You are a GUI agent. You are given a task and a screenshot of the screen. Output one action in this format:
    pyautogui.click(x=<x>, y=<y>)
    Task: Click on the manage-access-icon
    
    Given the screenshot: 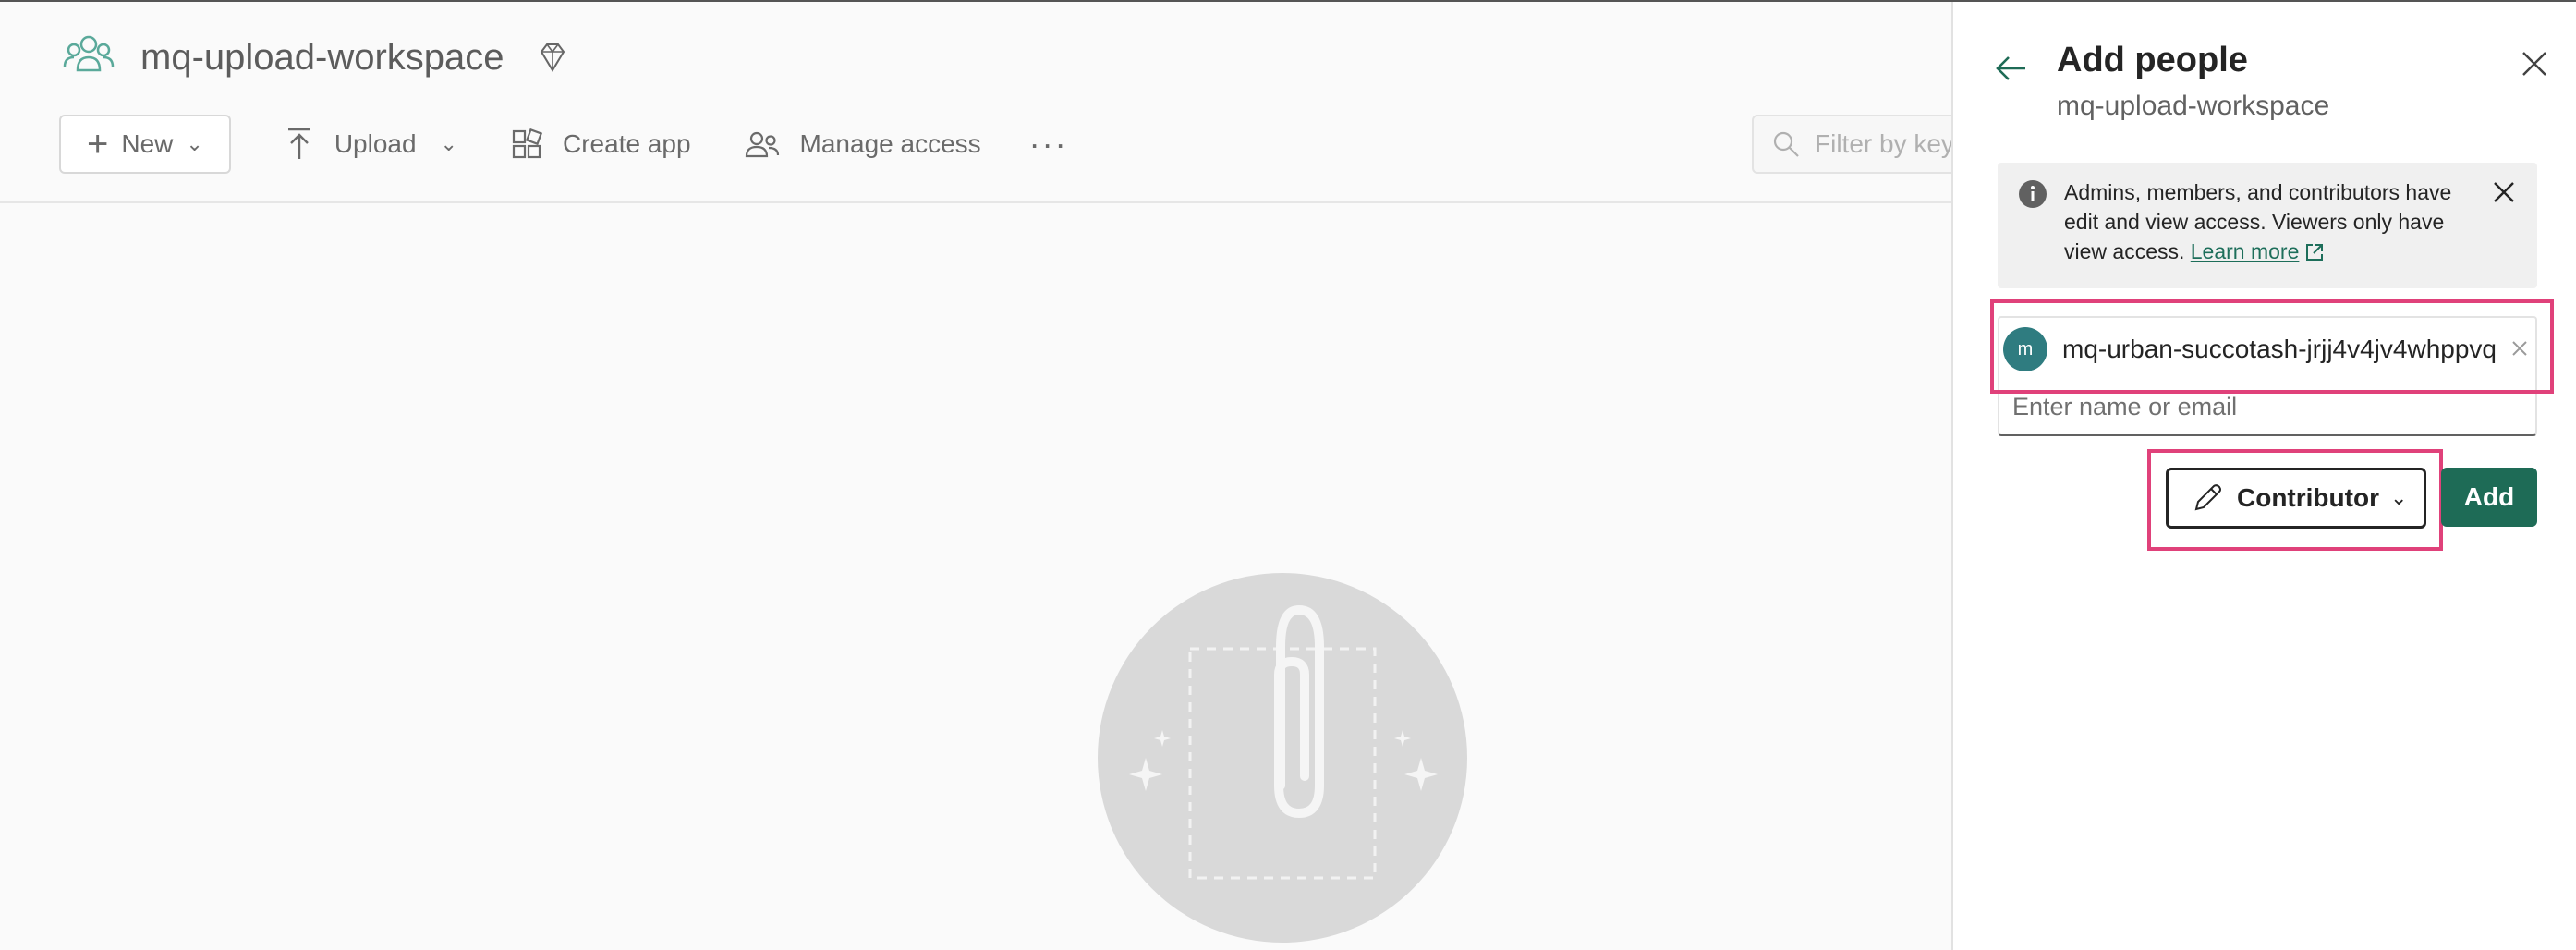 What is the action you would take?
    pyautogui.click(x=762, y=144)
    